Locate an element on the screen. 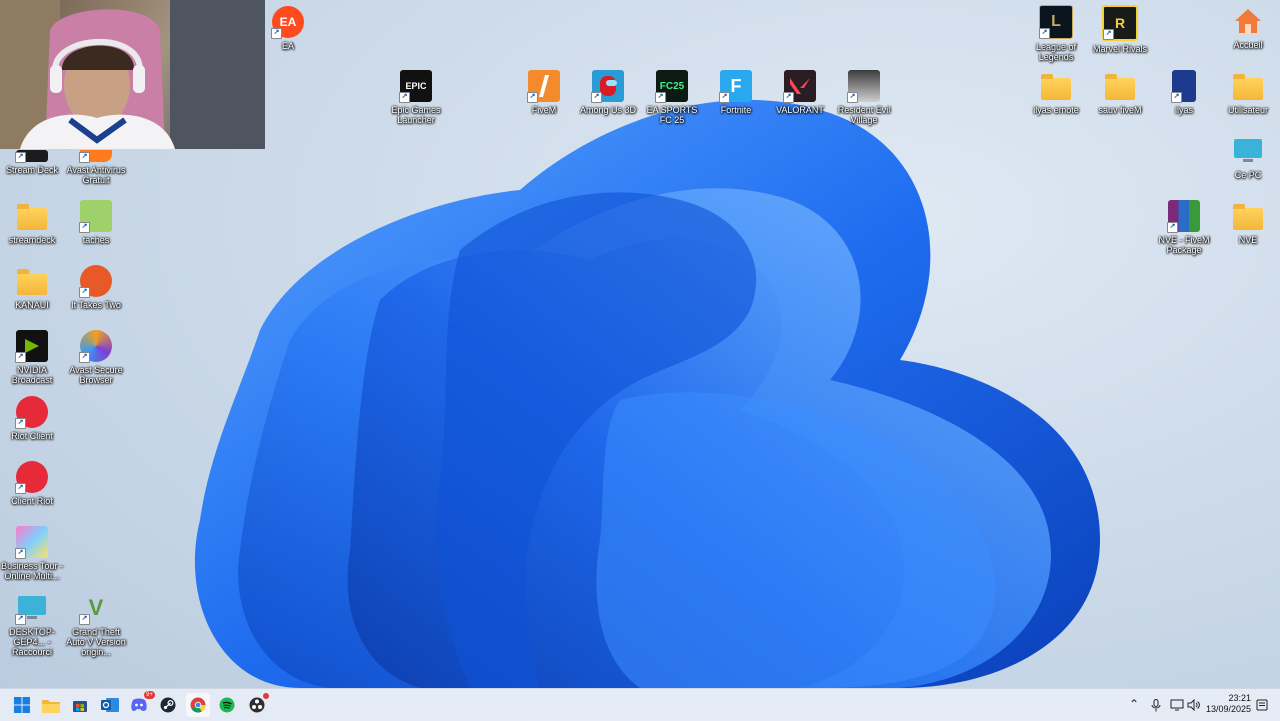  clock-date: 13/09/2025 is located at coordinates (1228, 709).